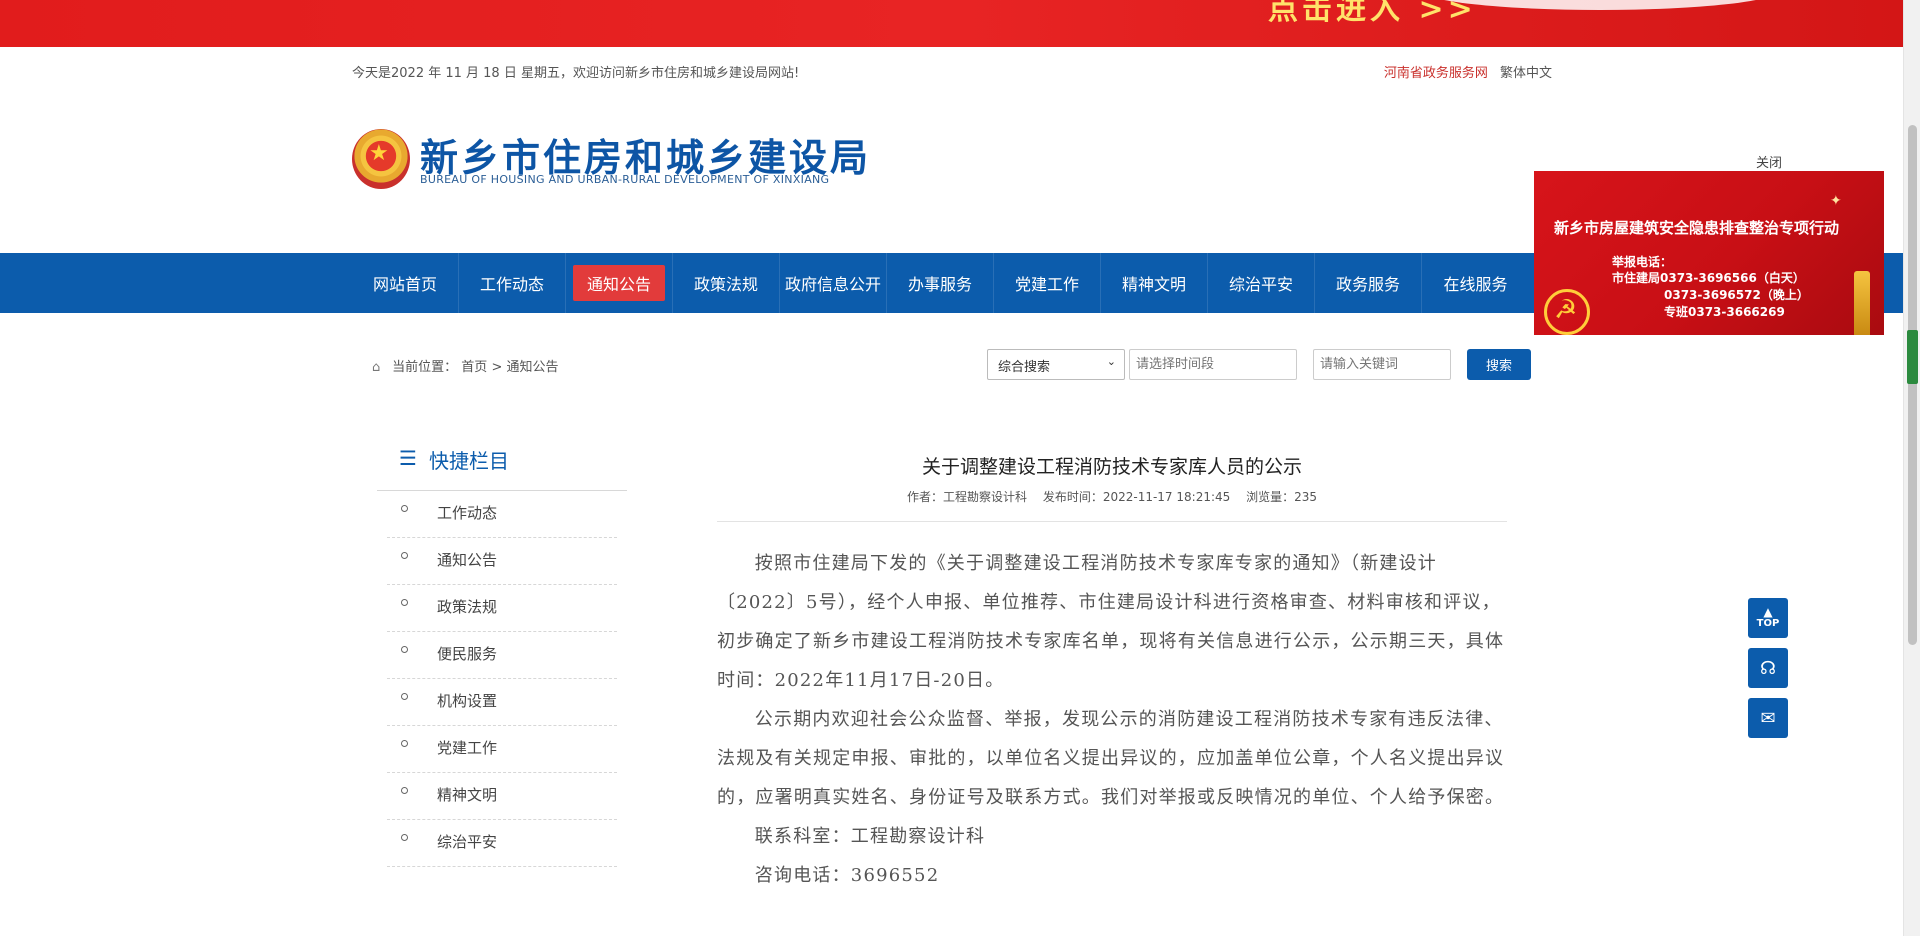 The height and width of the screenshot is (936, 1920). I want to click on nav-label: 政府信息公开, so click(833, 284).